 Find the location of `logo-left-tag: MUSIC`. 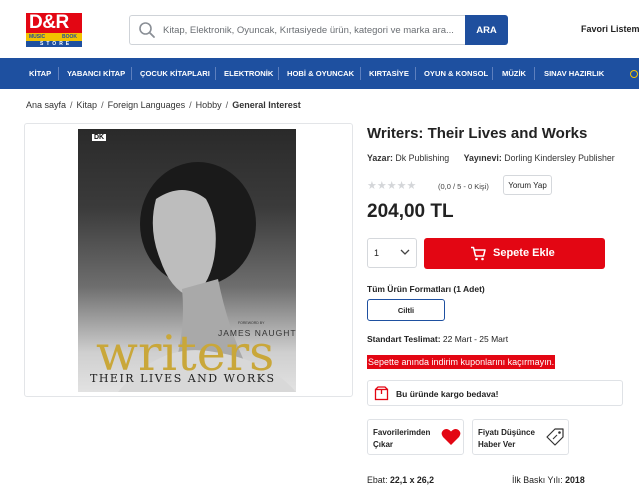

logo-left-tag: MUSIC is located at coordinates (37, 37).